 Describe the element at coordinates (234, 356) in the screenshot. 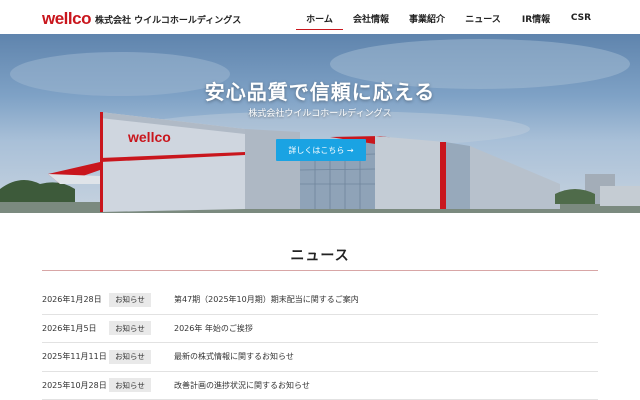

I see `news-link: 最新の株式情報に関するお知らせ` at that location.